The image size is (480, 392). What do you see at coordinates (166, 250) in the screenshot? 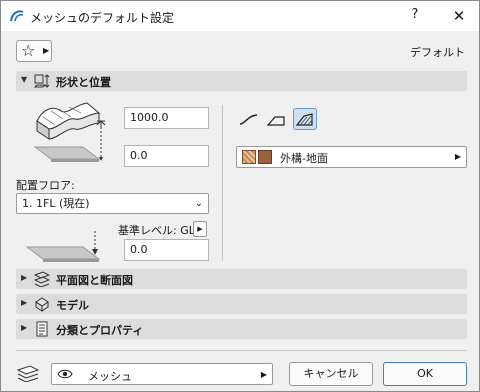
I see `base-level-offset-input: 0.0` at bounding box center [166, 250].